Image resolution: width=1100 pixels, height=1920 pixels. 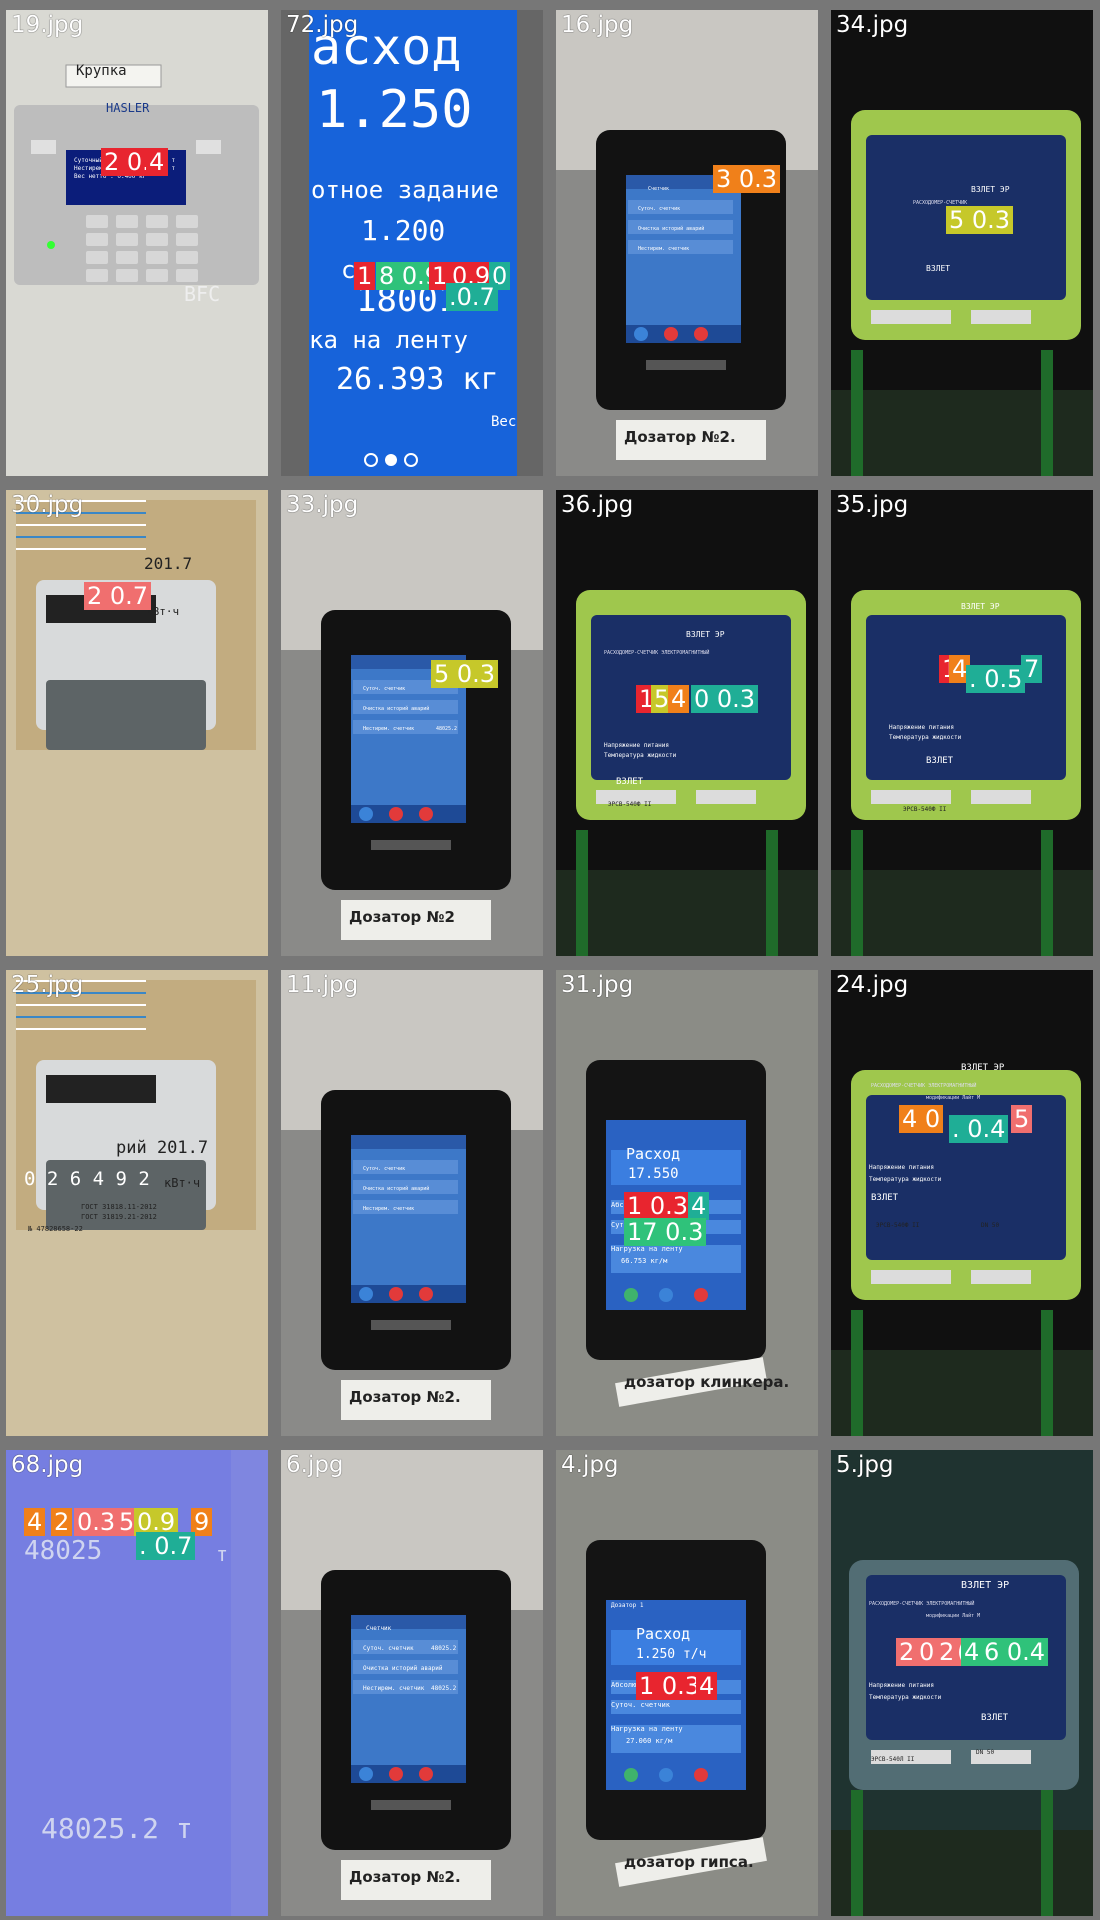 I want to click on photo-text: № 47828658-22, so click(x=55, y=1229).